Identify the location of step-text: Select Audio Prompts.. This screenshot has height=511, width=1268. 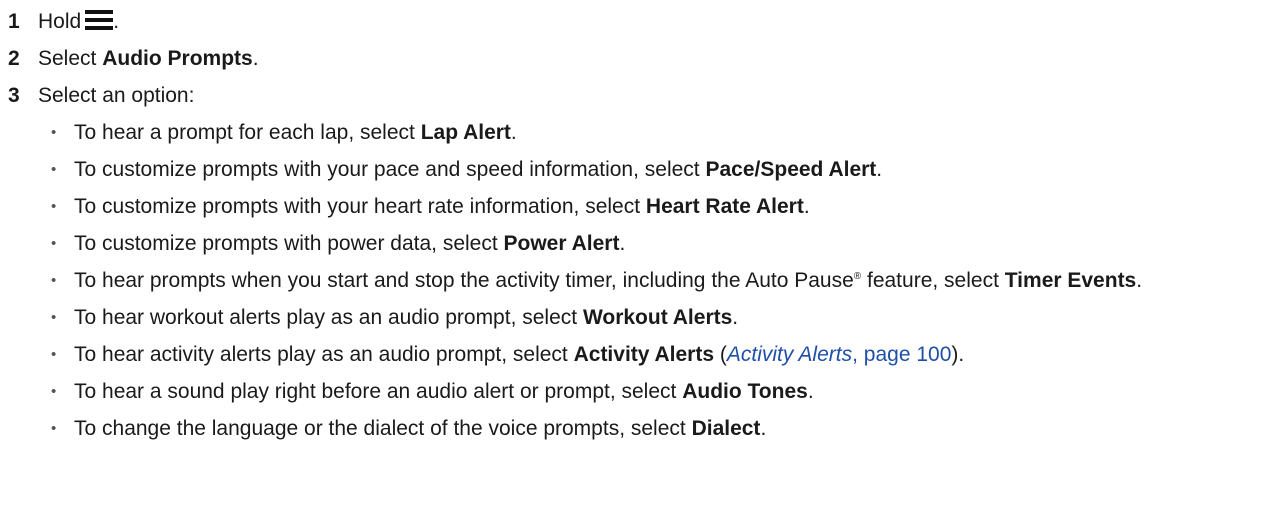
(148, 58).